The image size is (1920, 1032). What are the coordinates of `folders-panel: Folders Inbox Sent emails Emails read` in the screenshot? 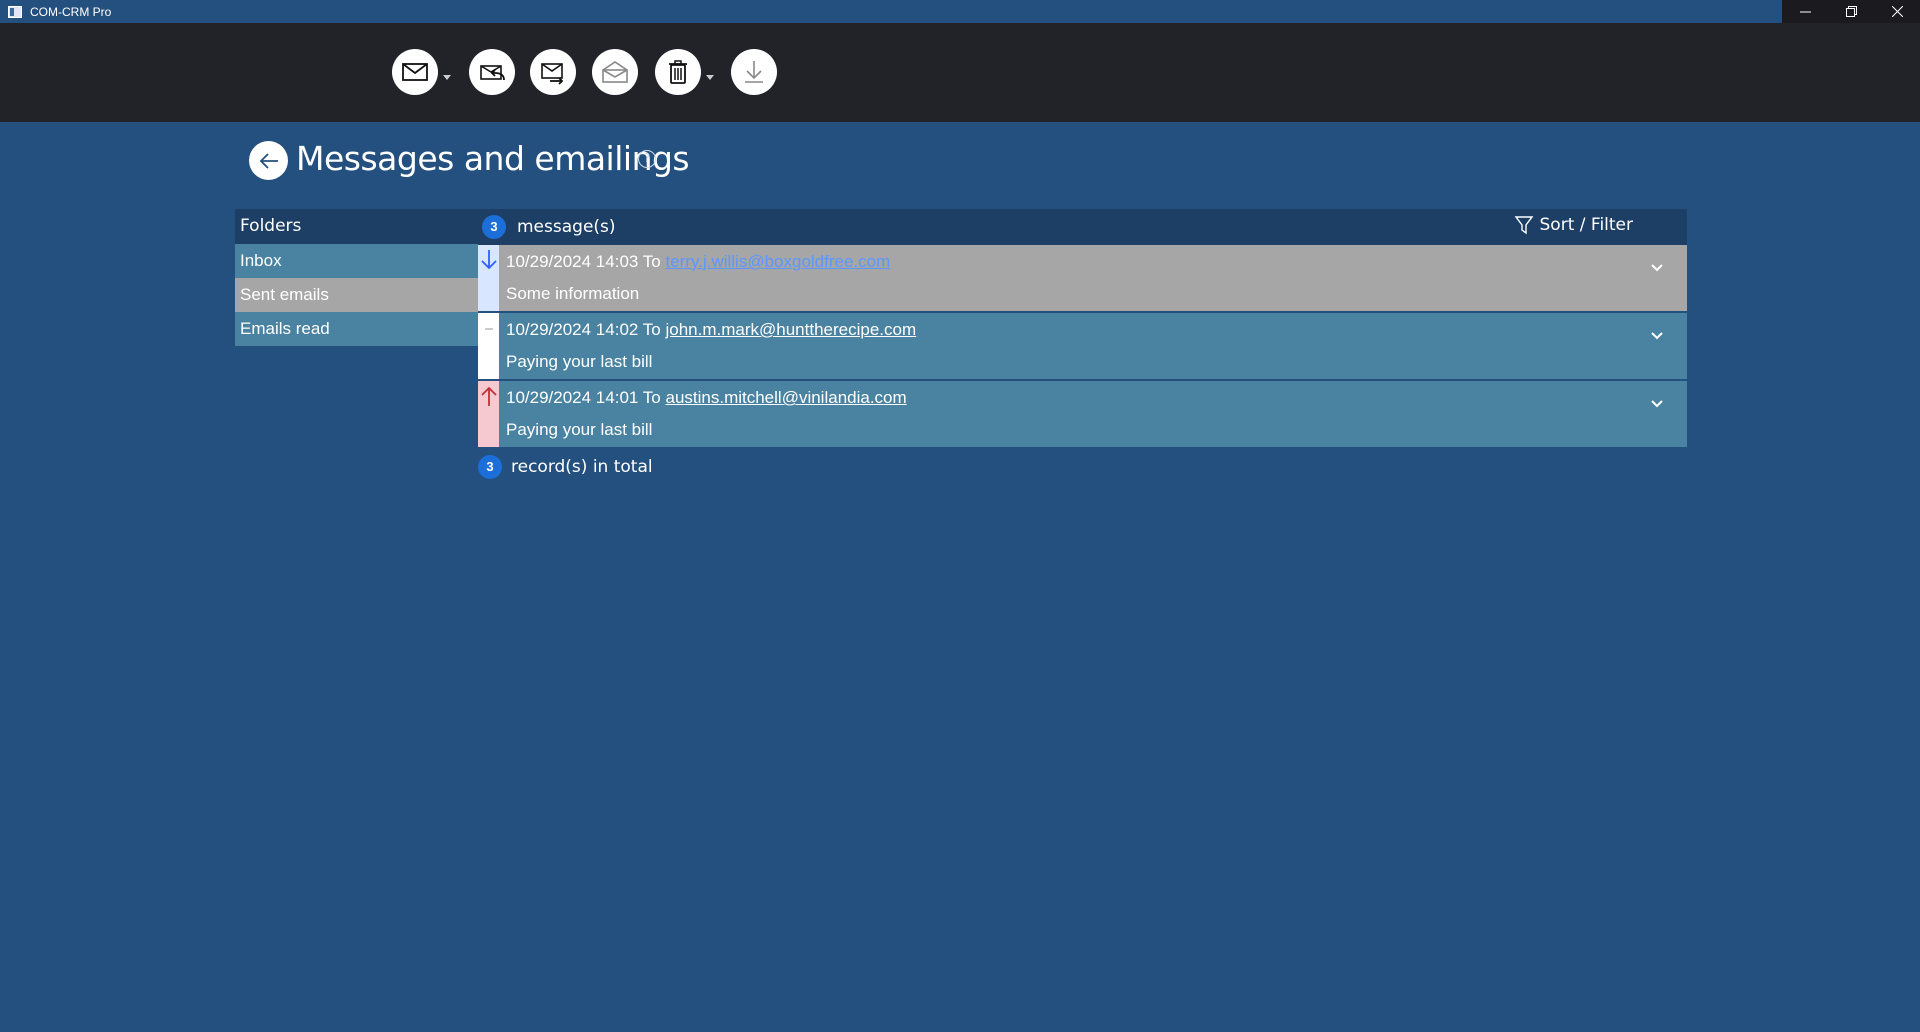 It's located at (356, 277).